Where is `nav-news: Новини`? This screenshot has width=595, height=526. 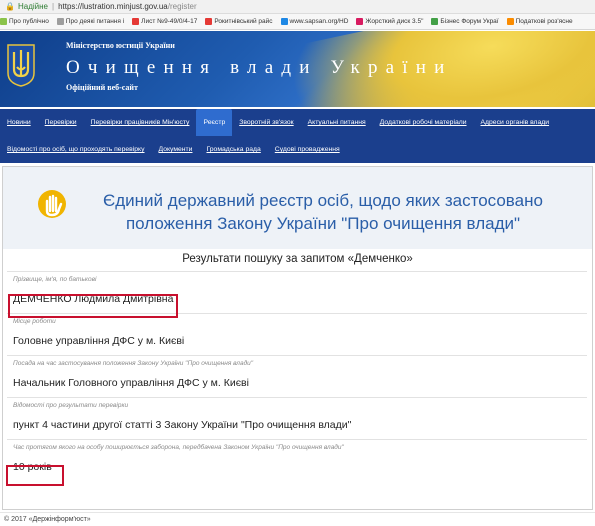
nav-news: Новини is located at coordinates (19, 122).